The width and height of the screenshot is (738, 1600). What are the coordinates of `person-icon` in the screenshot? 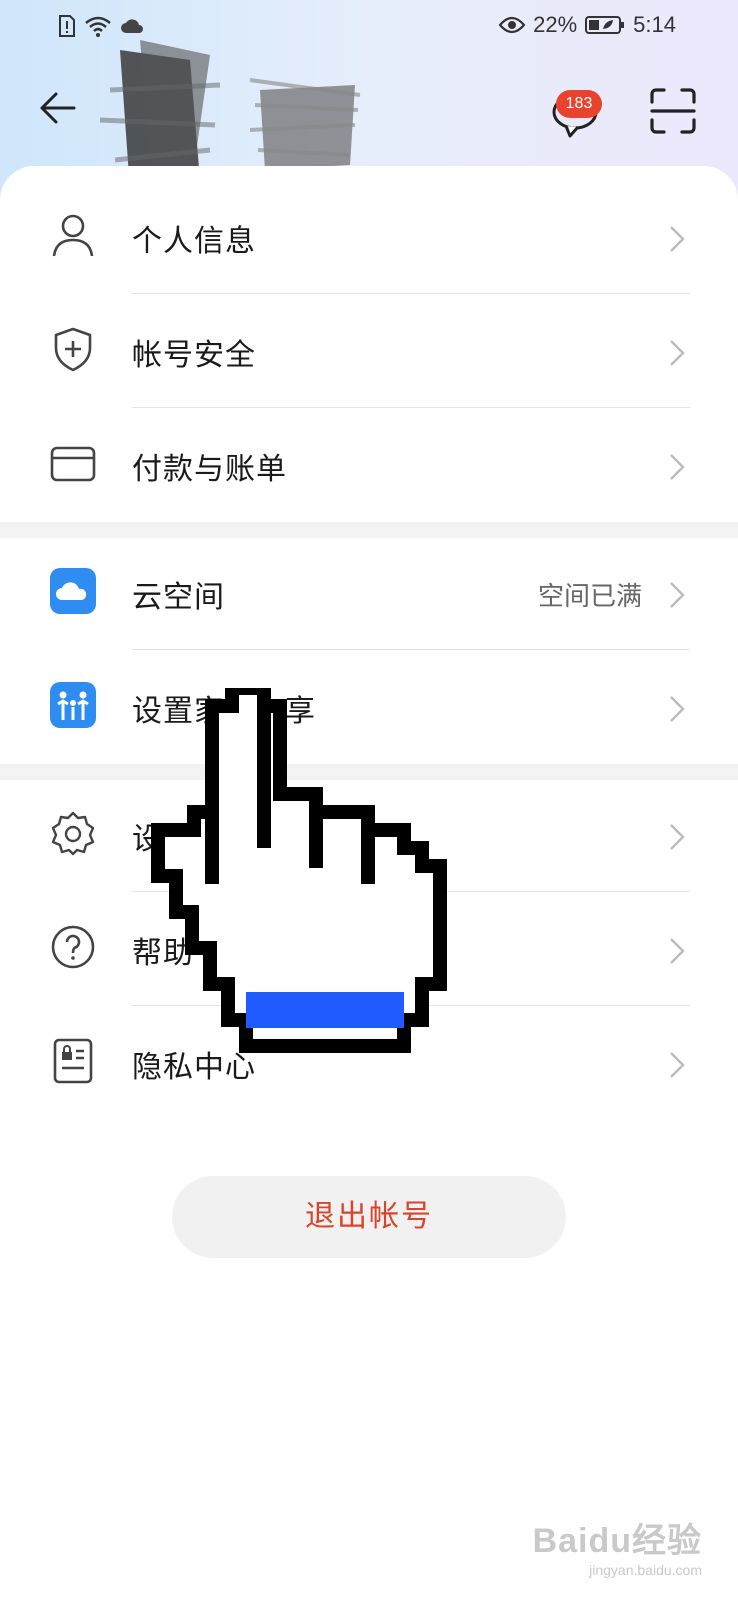 It's located at (73, 235).